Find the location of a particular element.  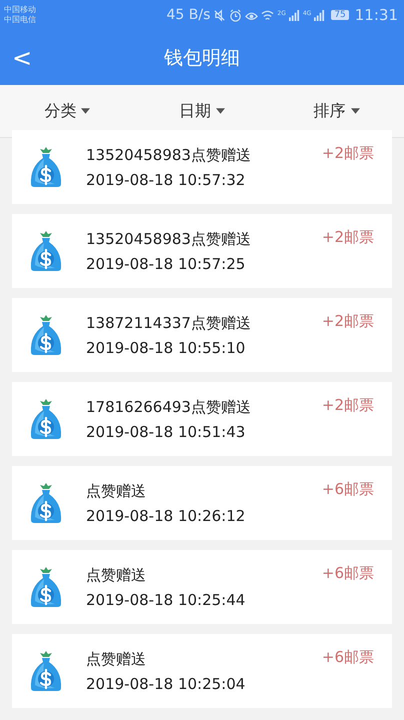

record-time: 2019-08-18 10:26:12 is located at coordinates (166, 515).